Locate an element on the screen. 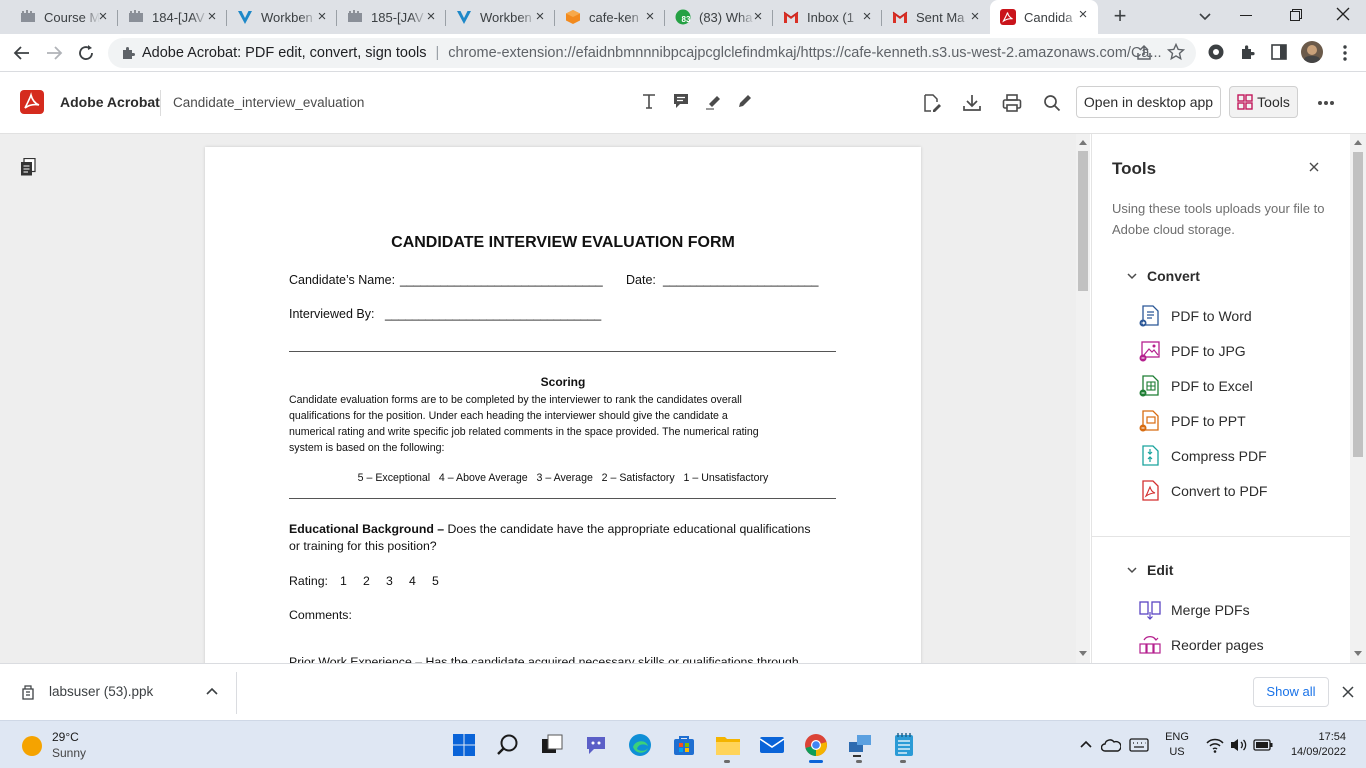  taskbar-search-icon is located at coordinates (508, 745).